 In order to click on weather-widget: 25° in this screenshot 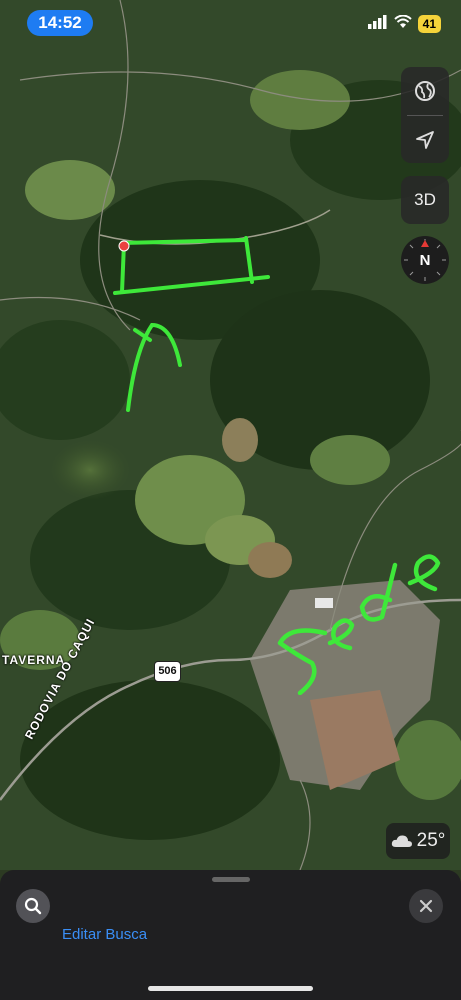, I will do `click(418, 841)`.